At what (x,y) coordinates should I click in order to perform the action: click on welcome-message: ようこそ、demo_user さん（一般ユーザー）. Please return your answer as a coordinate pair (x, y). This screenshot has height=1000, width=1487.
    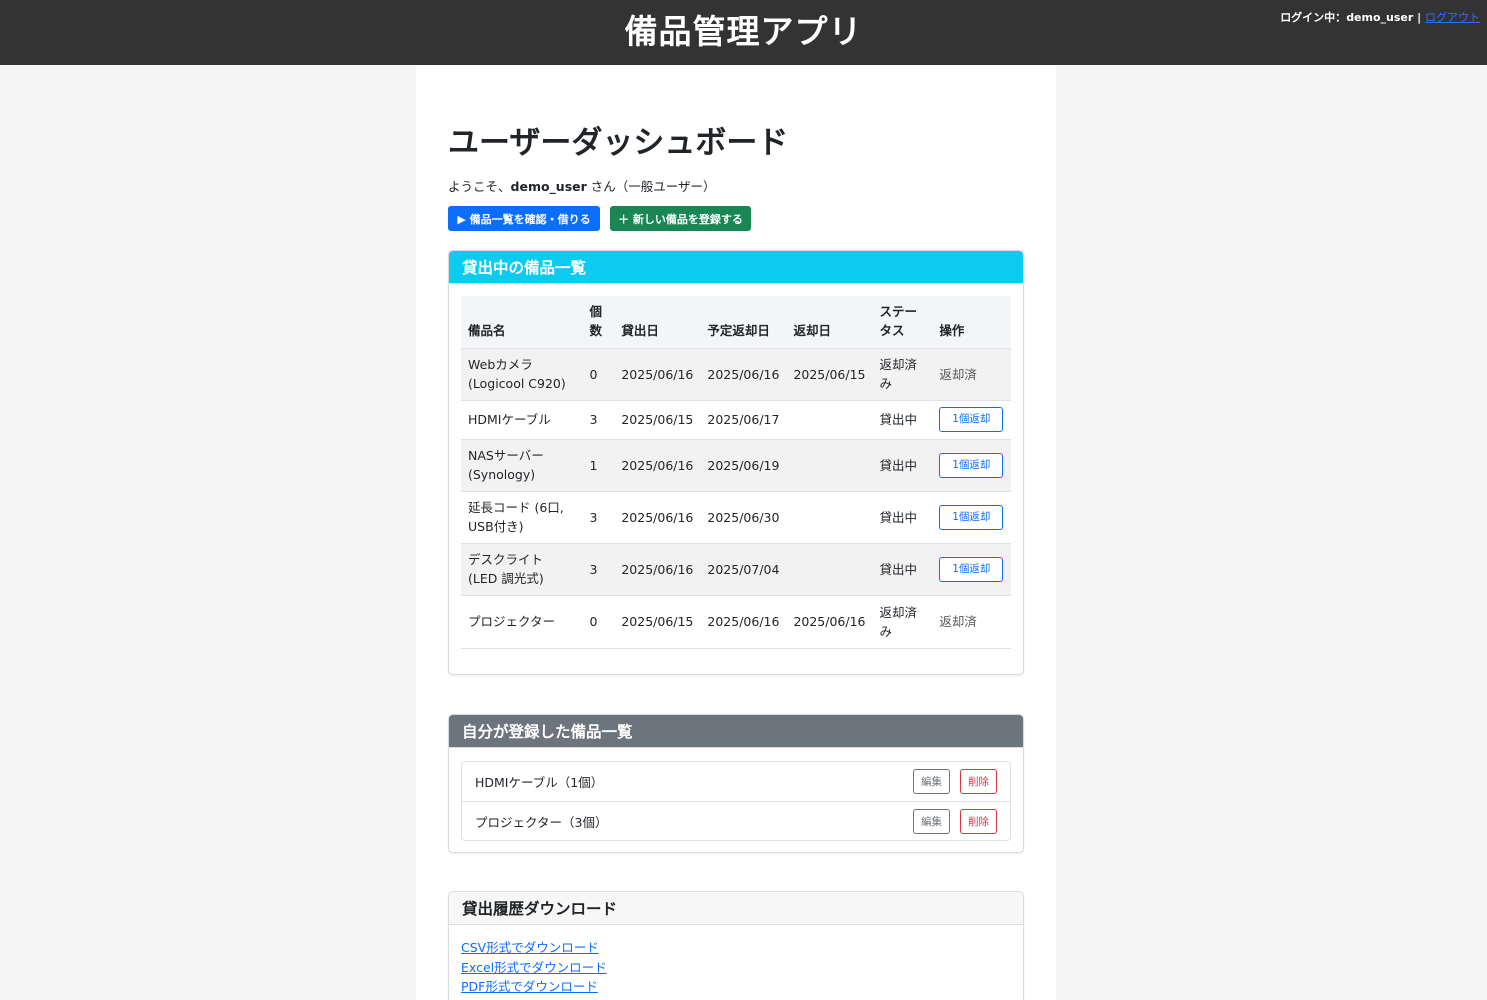
    Looking at the image, I should click on (582, 185).